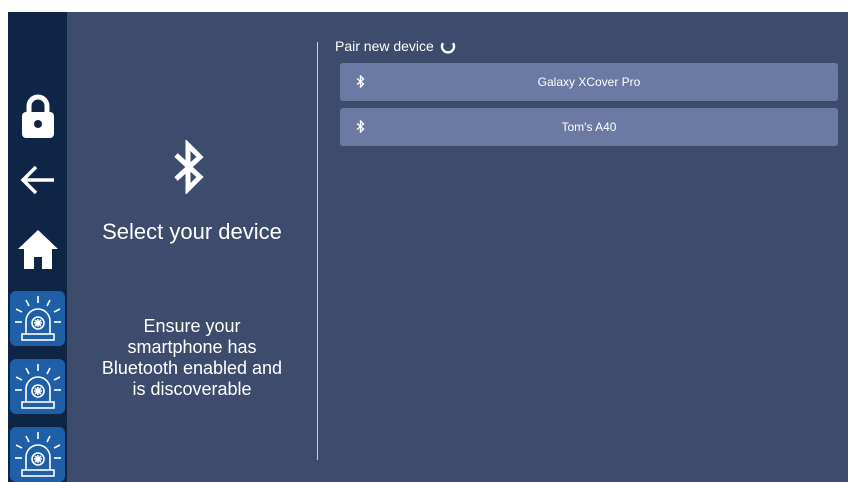 Image resolution: width=848 pixels, height=482 pixels. Describe the element at coordinates (192, 326) in the screenshot. I see `instructions-line: Ensure your` at that location.